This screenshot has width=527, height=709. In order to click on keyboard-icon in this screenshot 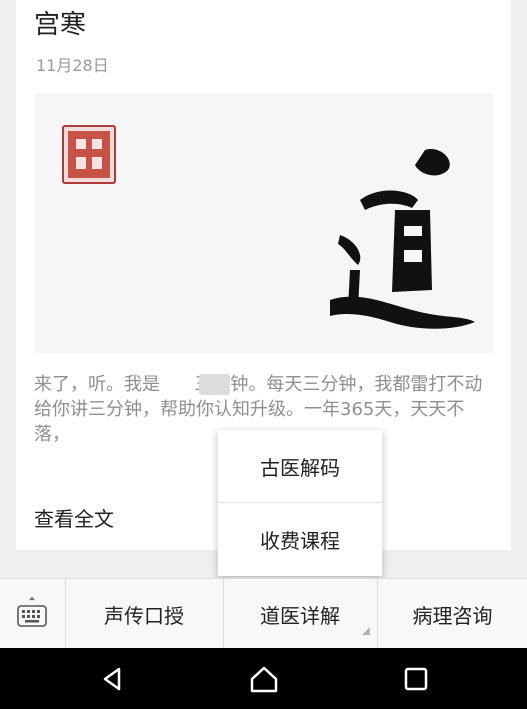, I will do `click(32, 614)`.